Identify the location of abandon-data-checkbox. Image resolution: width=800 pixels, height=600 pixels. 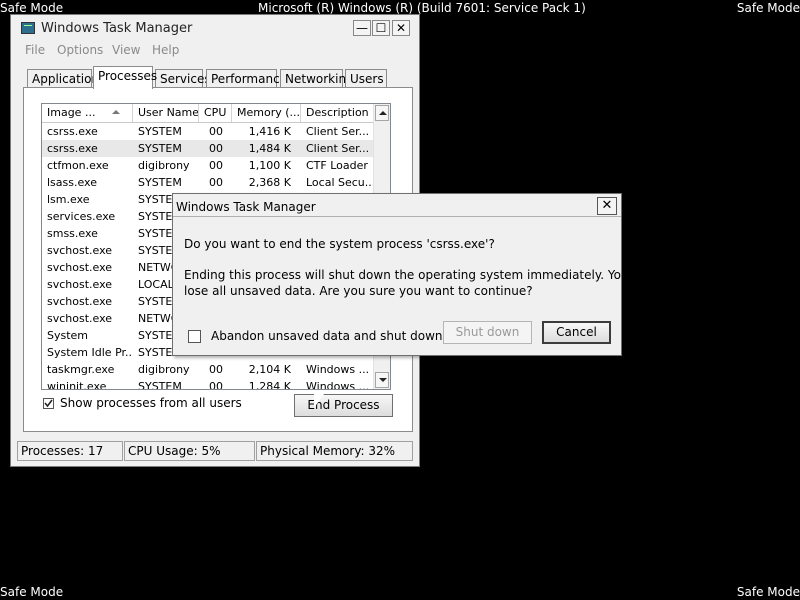
(194, 336).